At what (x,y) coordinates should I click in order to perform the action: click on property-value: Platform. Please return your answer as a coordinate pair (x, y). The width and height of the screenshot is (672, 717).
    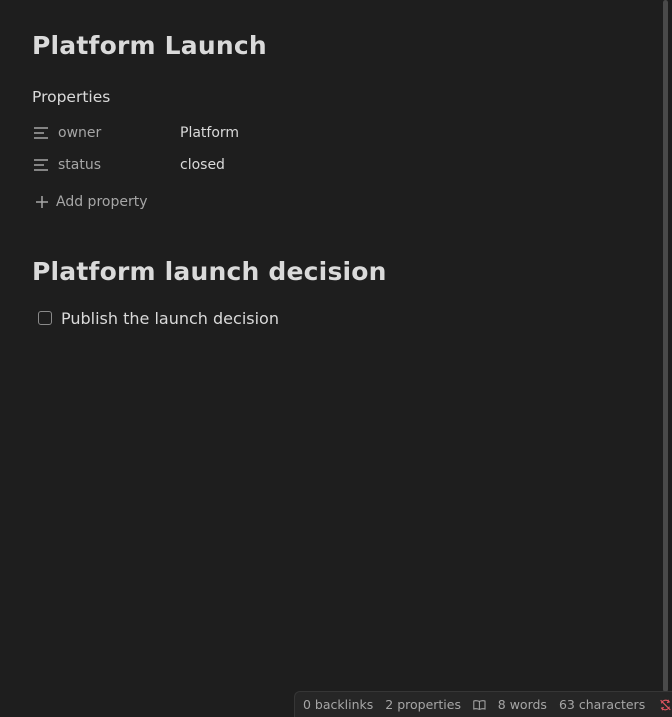
    Looking at the image, I should click on (209, 133).